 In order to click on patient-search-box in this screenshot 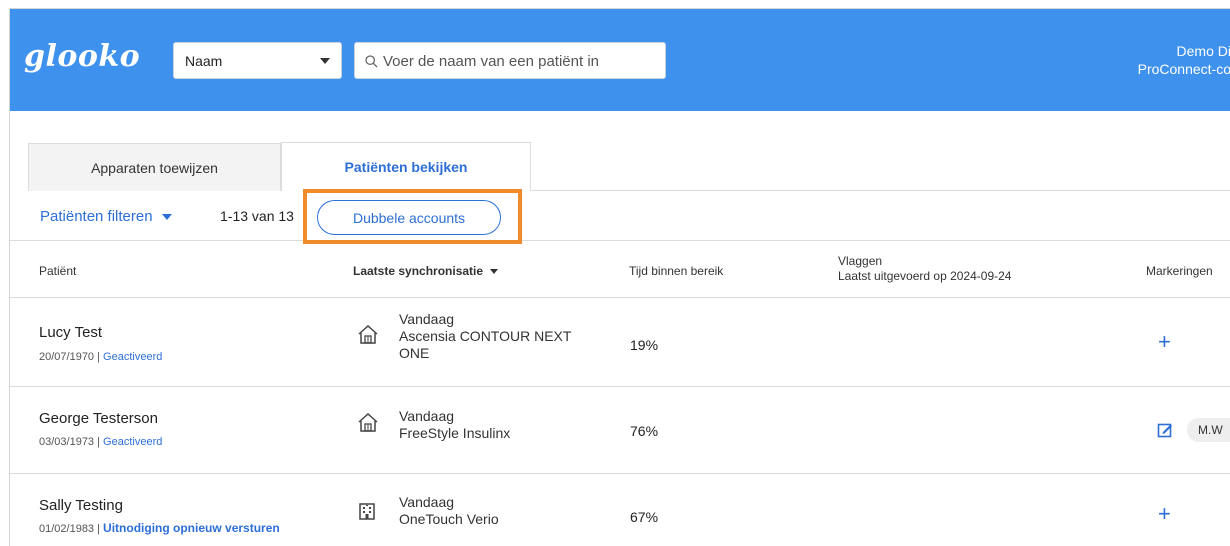, I will do `click(510, 60)`.